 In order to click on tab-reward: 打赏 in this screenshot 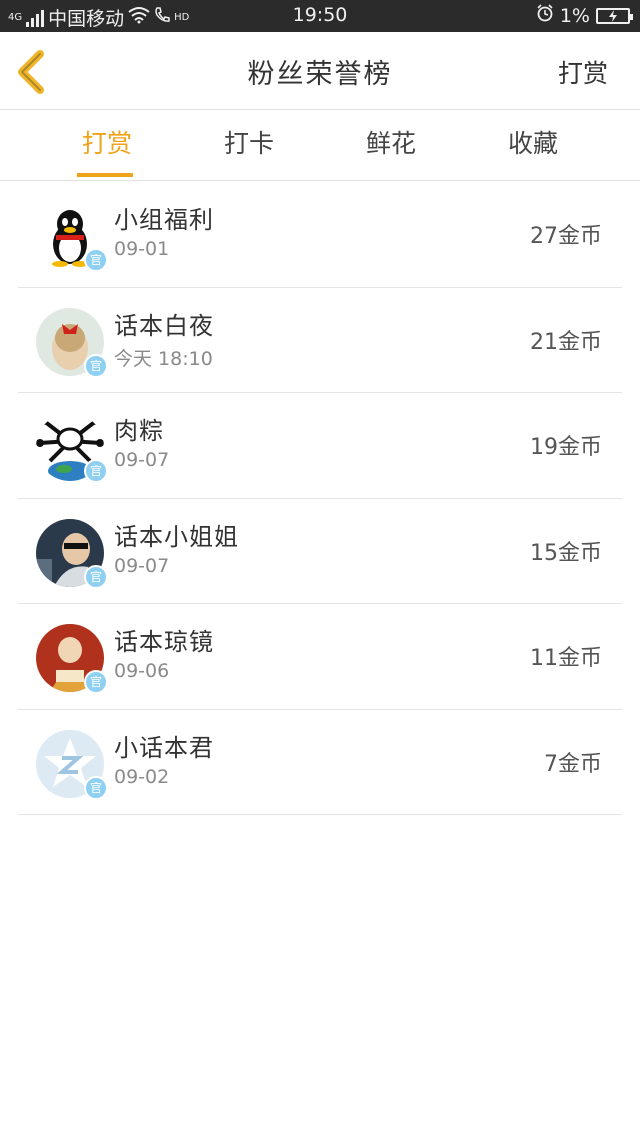, I will do `click(107, 145)`.